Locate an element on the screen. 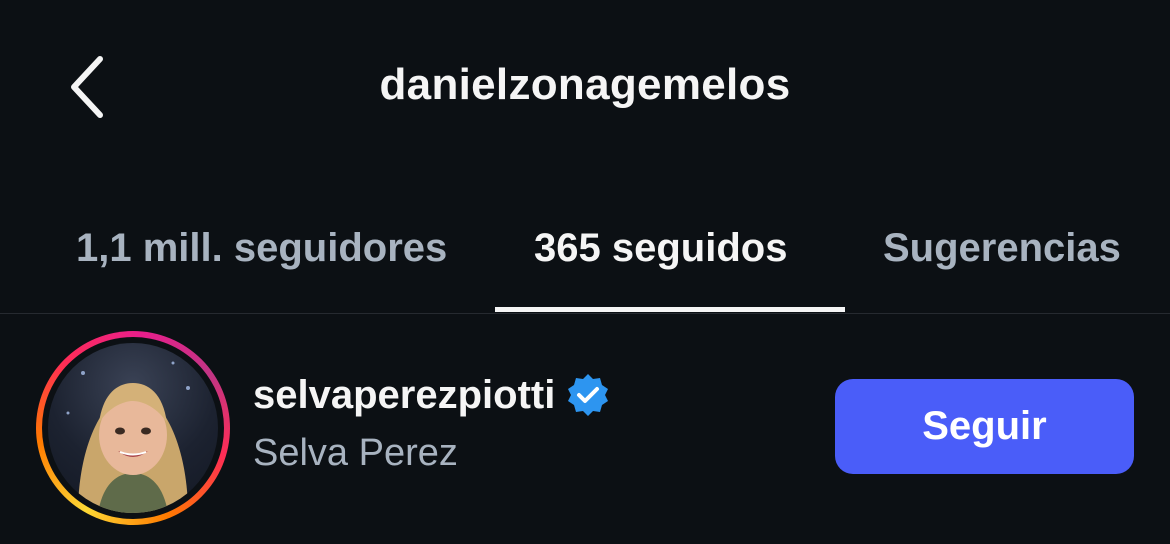 This screenshot has height=544, width=1170. tab-following: 365 seguidos is located at coordinates (660, 248).